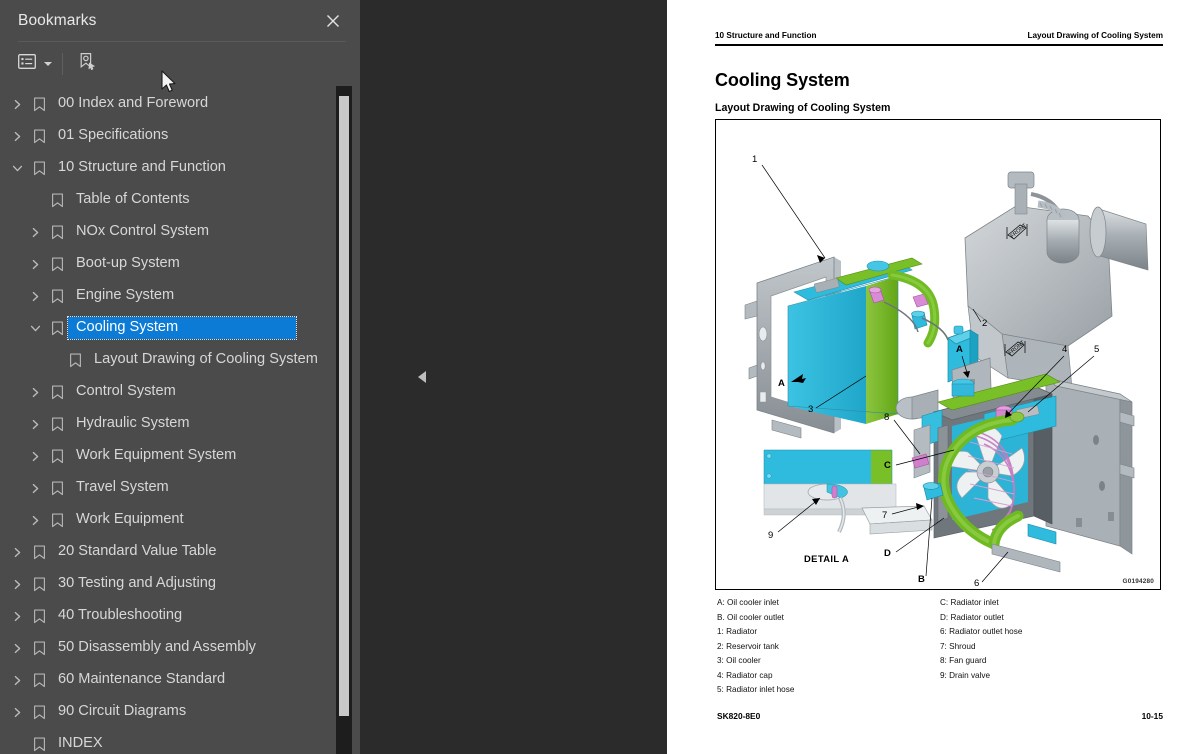  I want to click on page-footer: SK820-8E0 10-15, so click(940, 716).